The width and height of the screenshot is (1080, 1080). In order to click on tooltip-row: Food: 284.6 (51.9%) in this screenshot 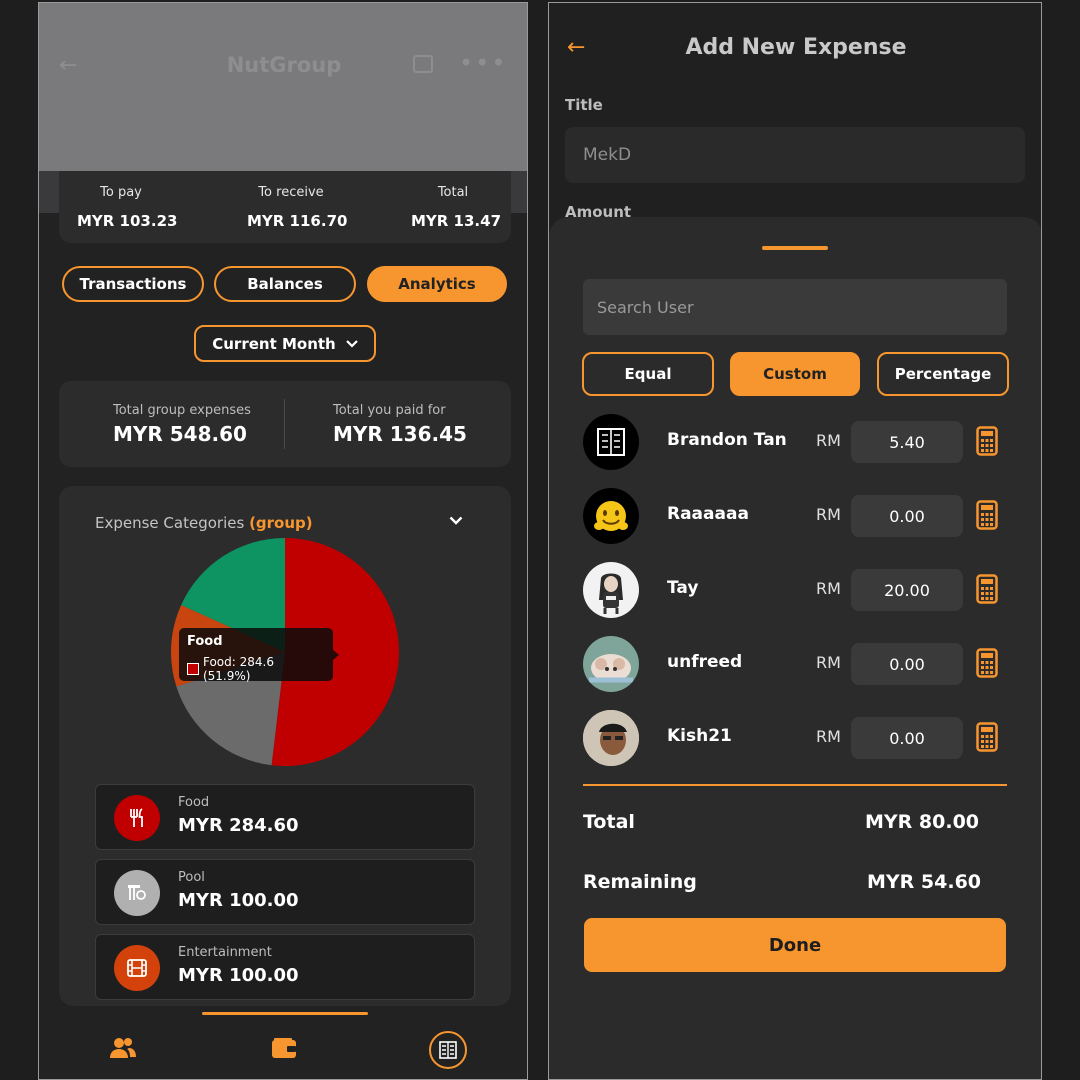, I will do `click(256, 669)`.